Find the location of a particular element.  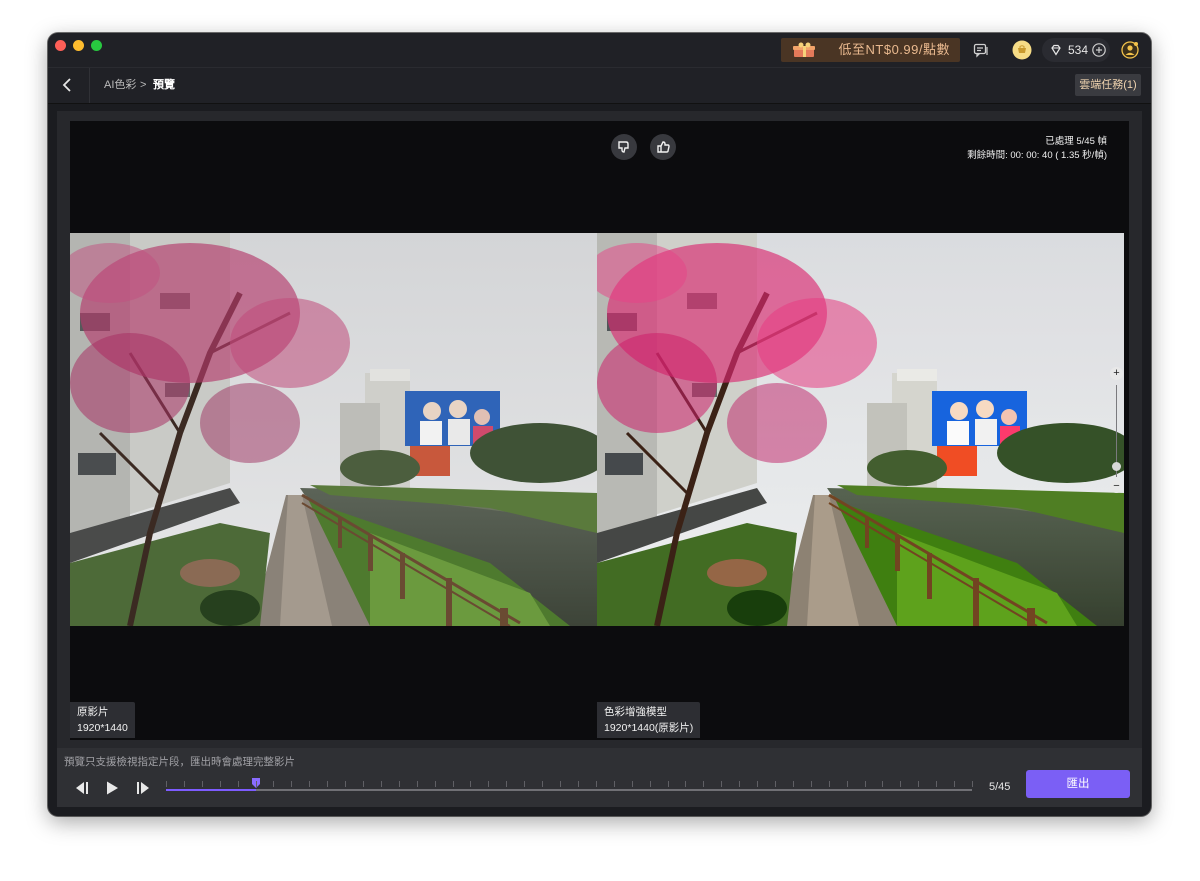

message-icon is located at coordinates (981, 50).